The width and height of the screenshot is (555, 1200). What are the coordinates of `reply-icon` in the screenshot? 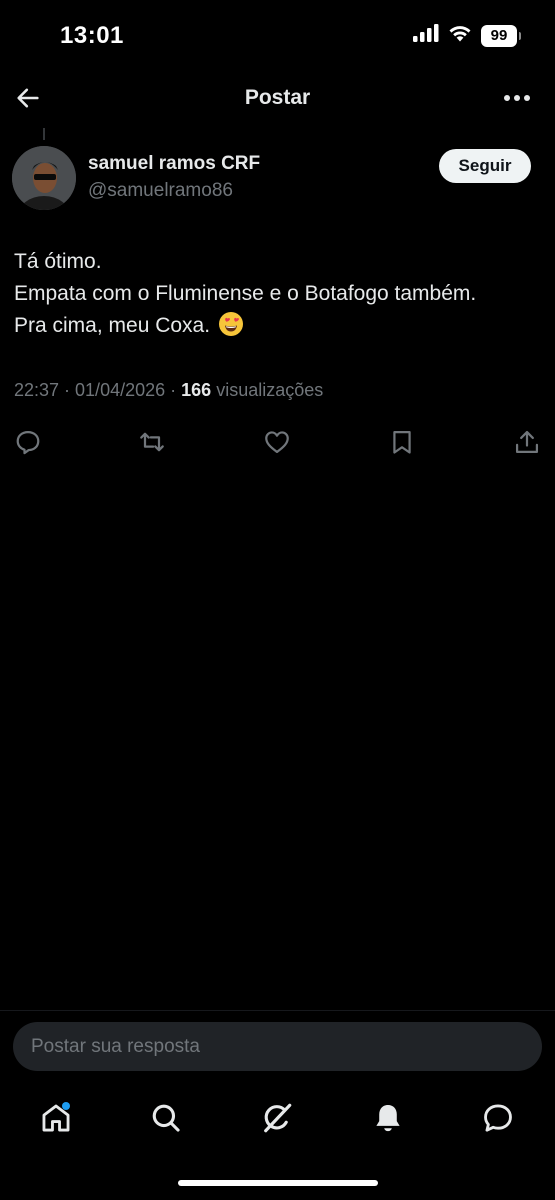 It's located at (28, 442).